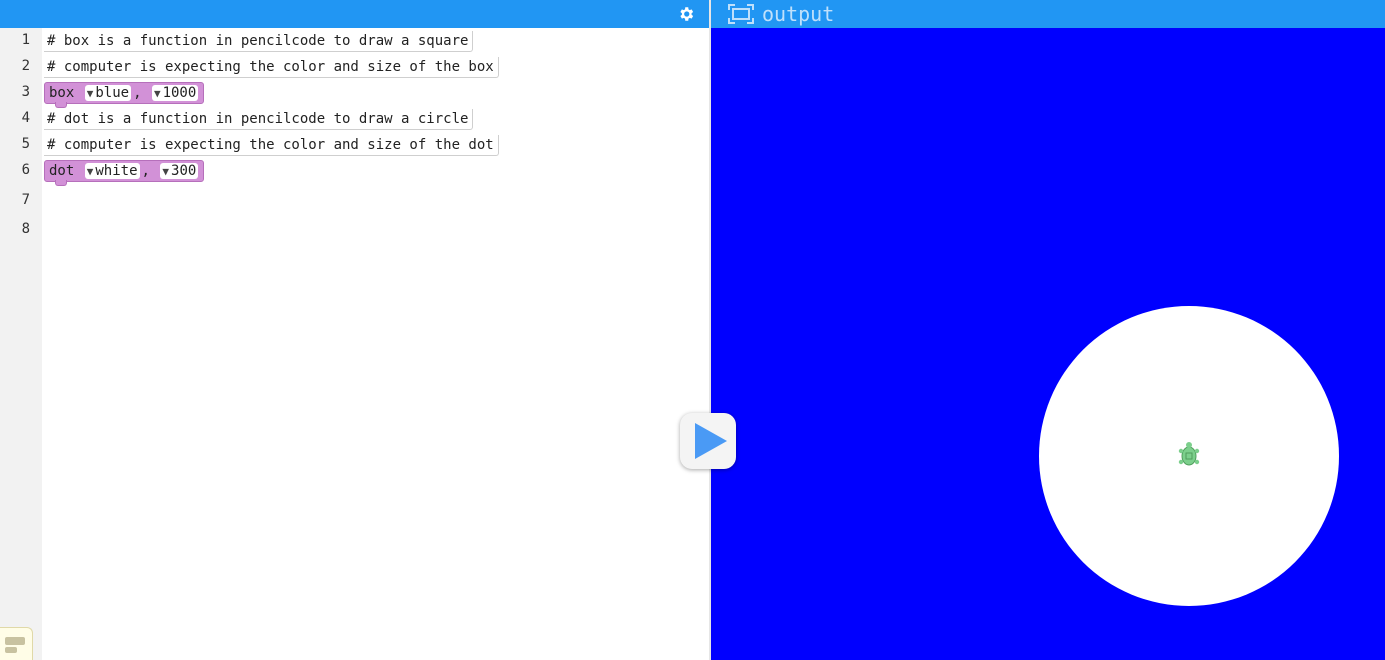 This screenshot has width=1385, height=660. I want to click on blocks-palette-toggle, so click(16, 643).